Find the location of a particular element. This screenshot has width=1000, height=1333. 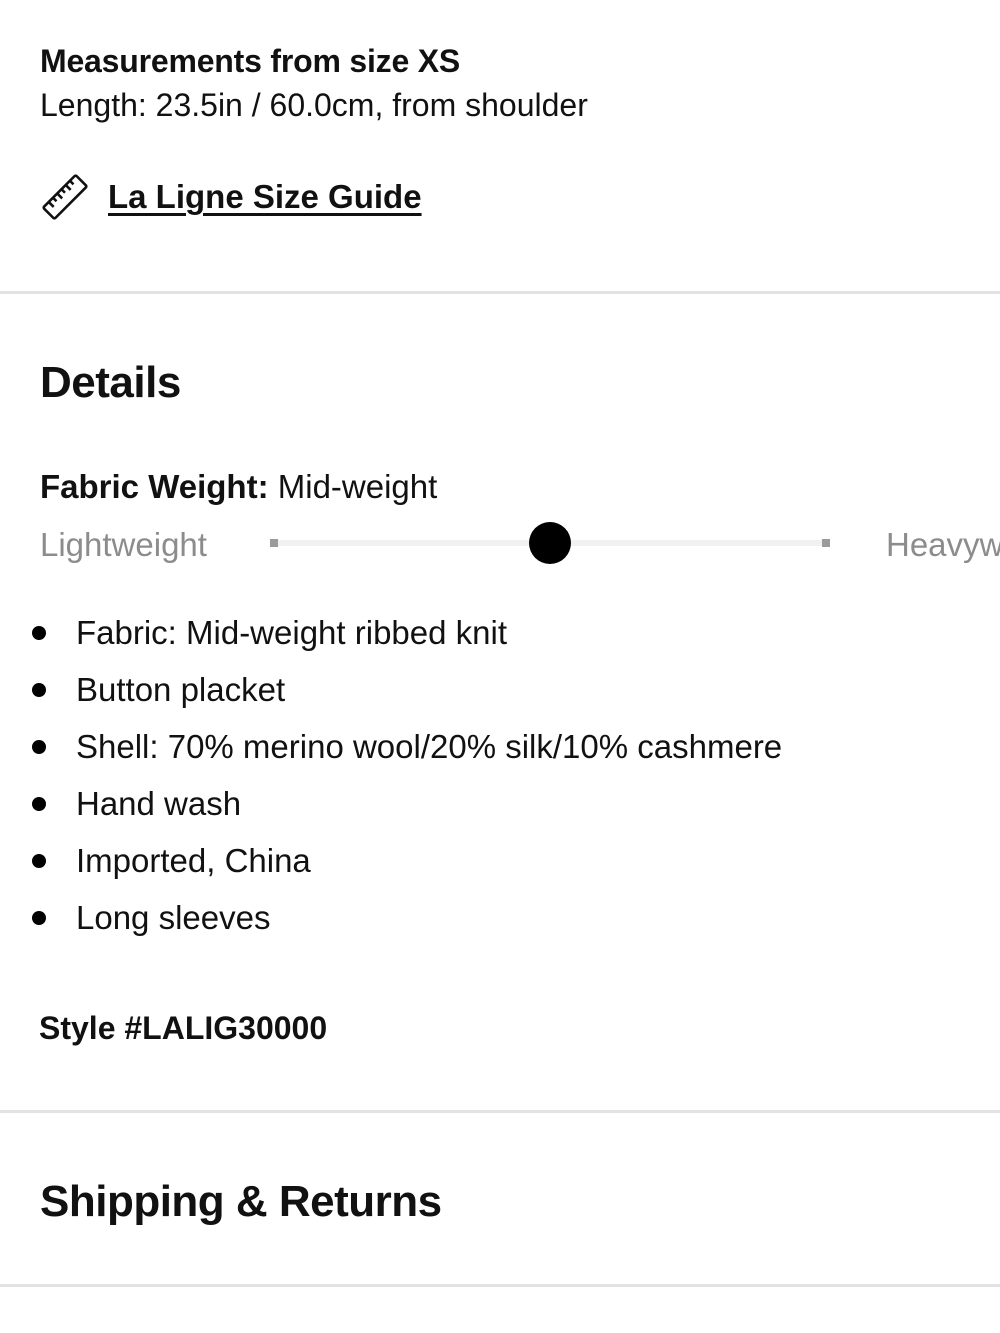

measurements-length: Length: 23.5in / 60.0cm, from shoulder is located at coordinates (314, 105).